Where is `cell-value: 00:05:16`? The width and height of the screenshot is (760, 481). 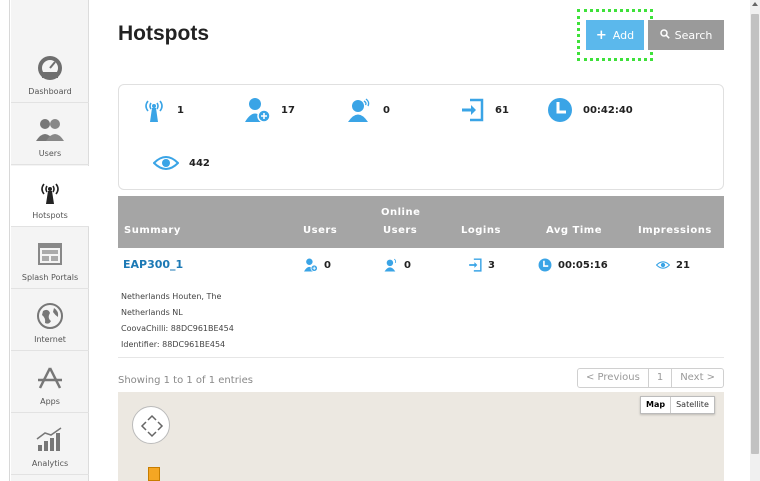 cell-value: 00:05:16 is located at coordinates (583, 265).